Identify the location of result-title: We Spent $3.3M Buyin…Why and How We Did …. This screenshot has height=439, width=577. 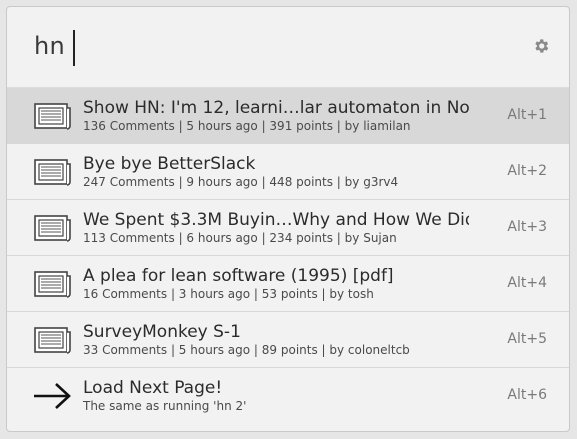
(276, 220).